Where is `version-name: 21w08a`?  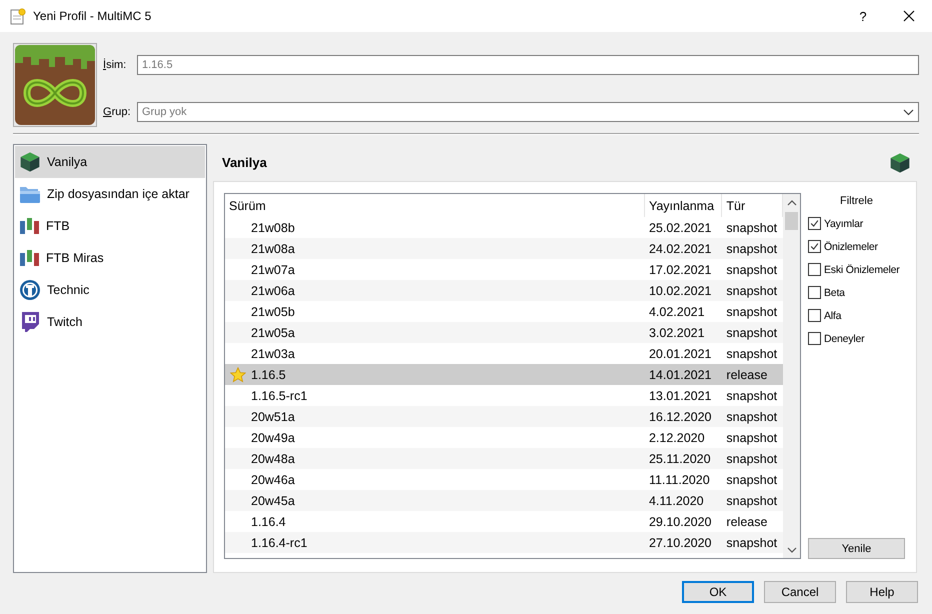
version-name: 21w08a is located at coordinates (273, 249).